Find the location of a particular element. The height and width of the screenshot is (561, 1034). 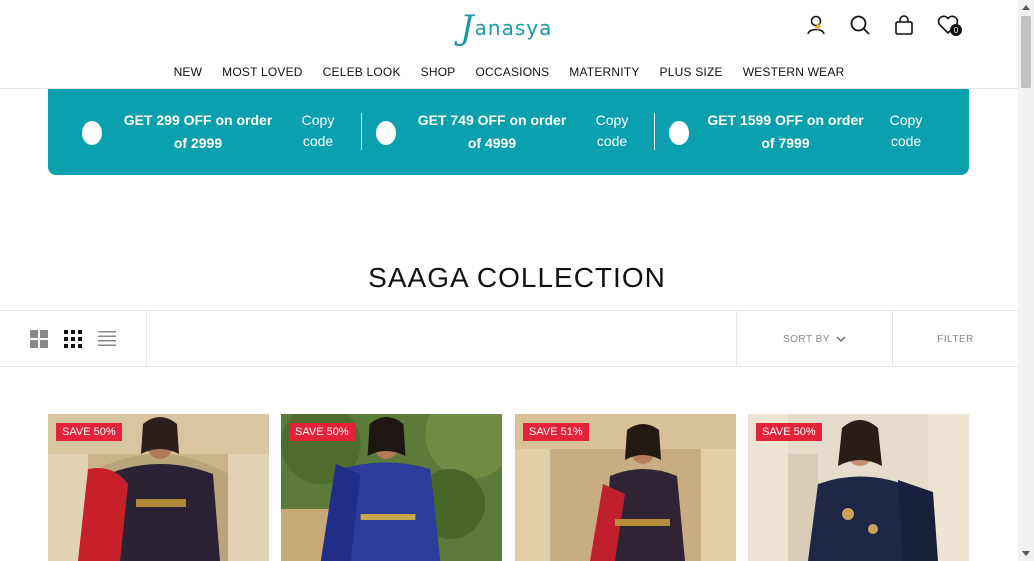

heart-icon: 0 is located at coordinates (948, 25).